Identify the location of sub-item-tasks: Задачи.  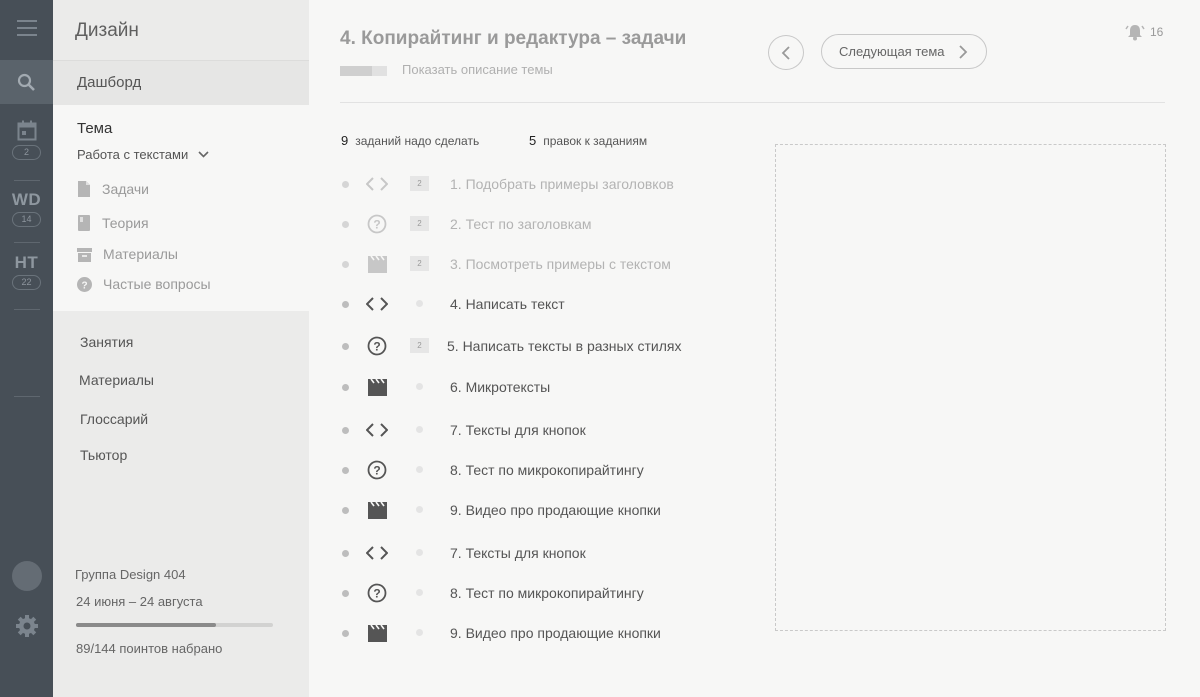
(113, 189).